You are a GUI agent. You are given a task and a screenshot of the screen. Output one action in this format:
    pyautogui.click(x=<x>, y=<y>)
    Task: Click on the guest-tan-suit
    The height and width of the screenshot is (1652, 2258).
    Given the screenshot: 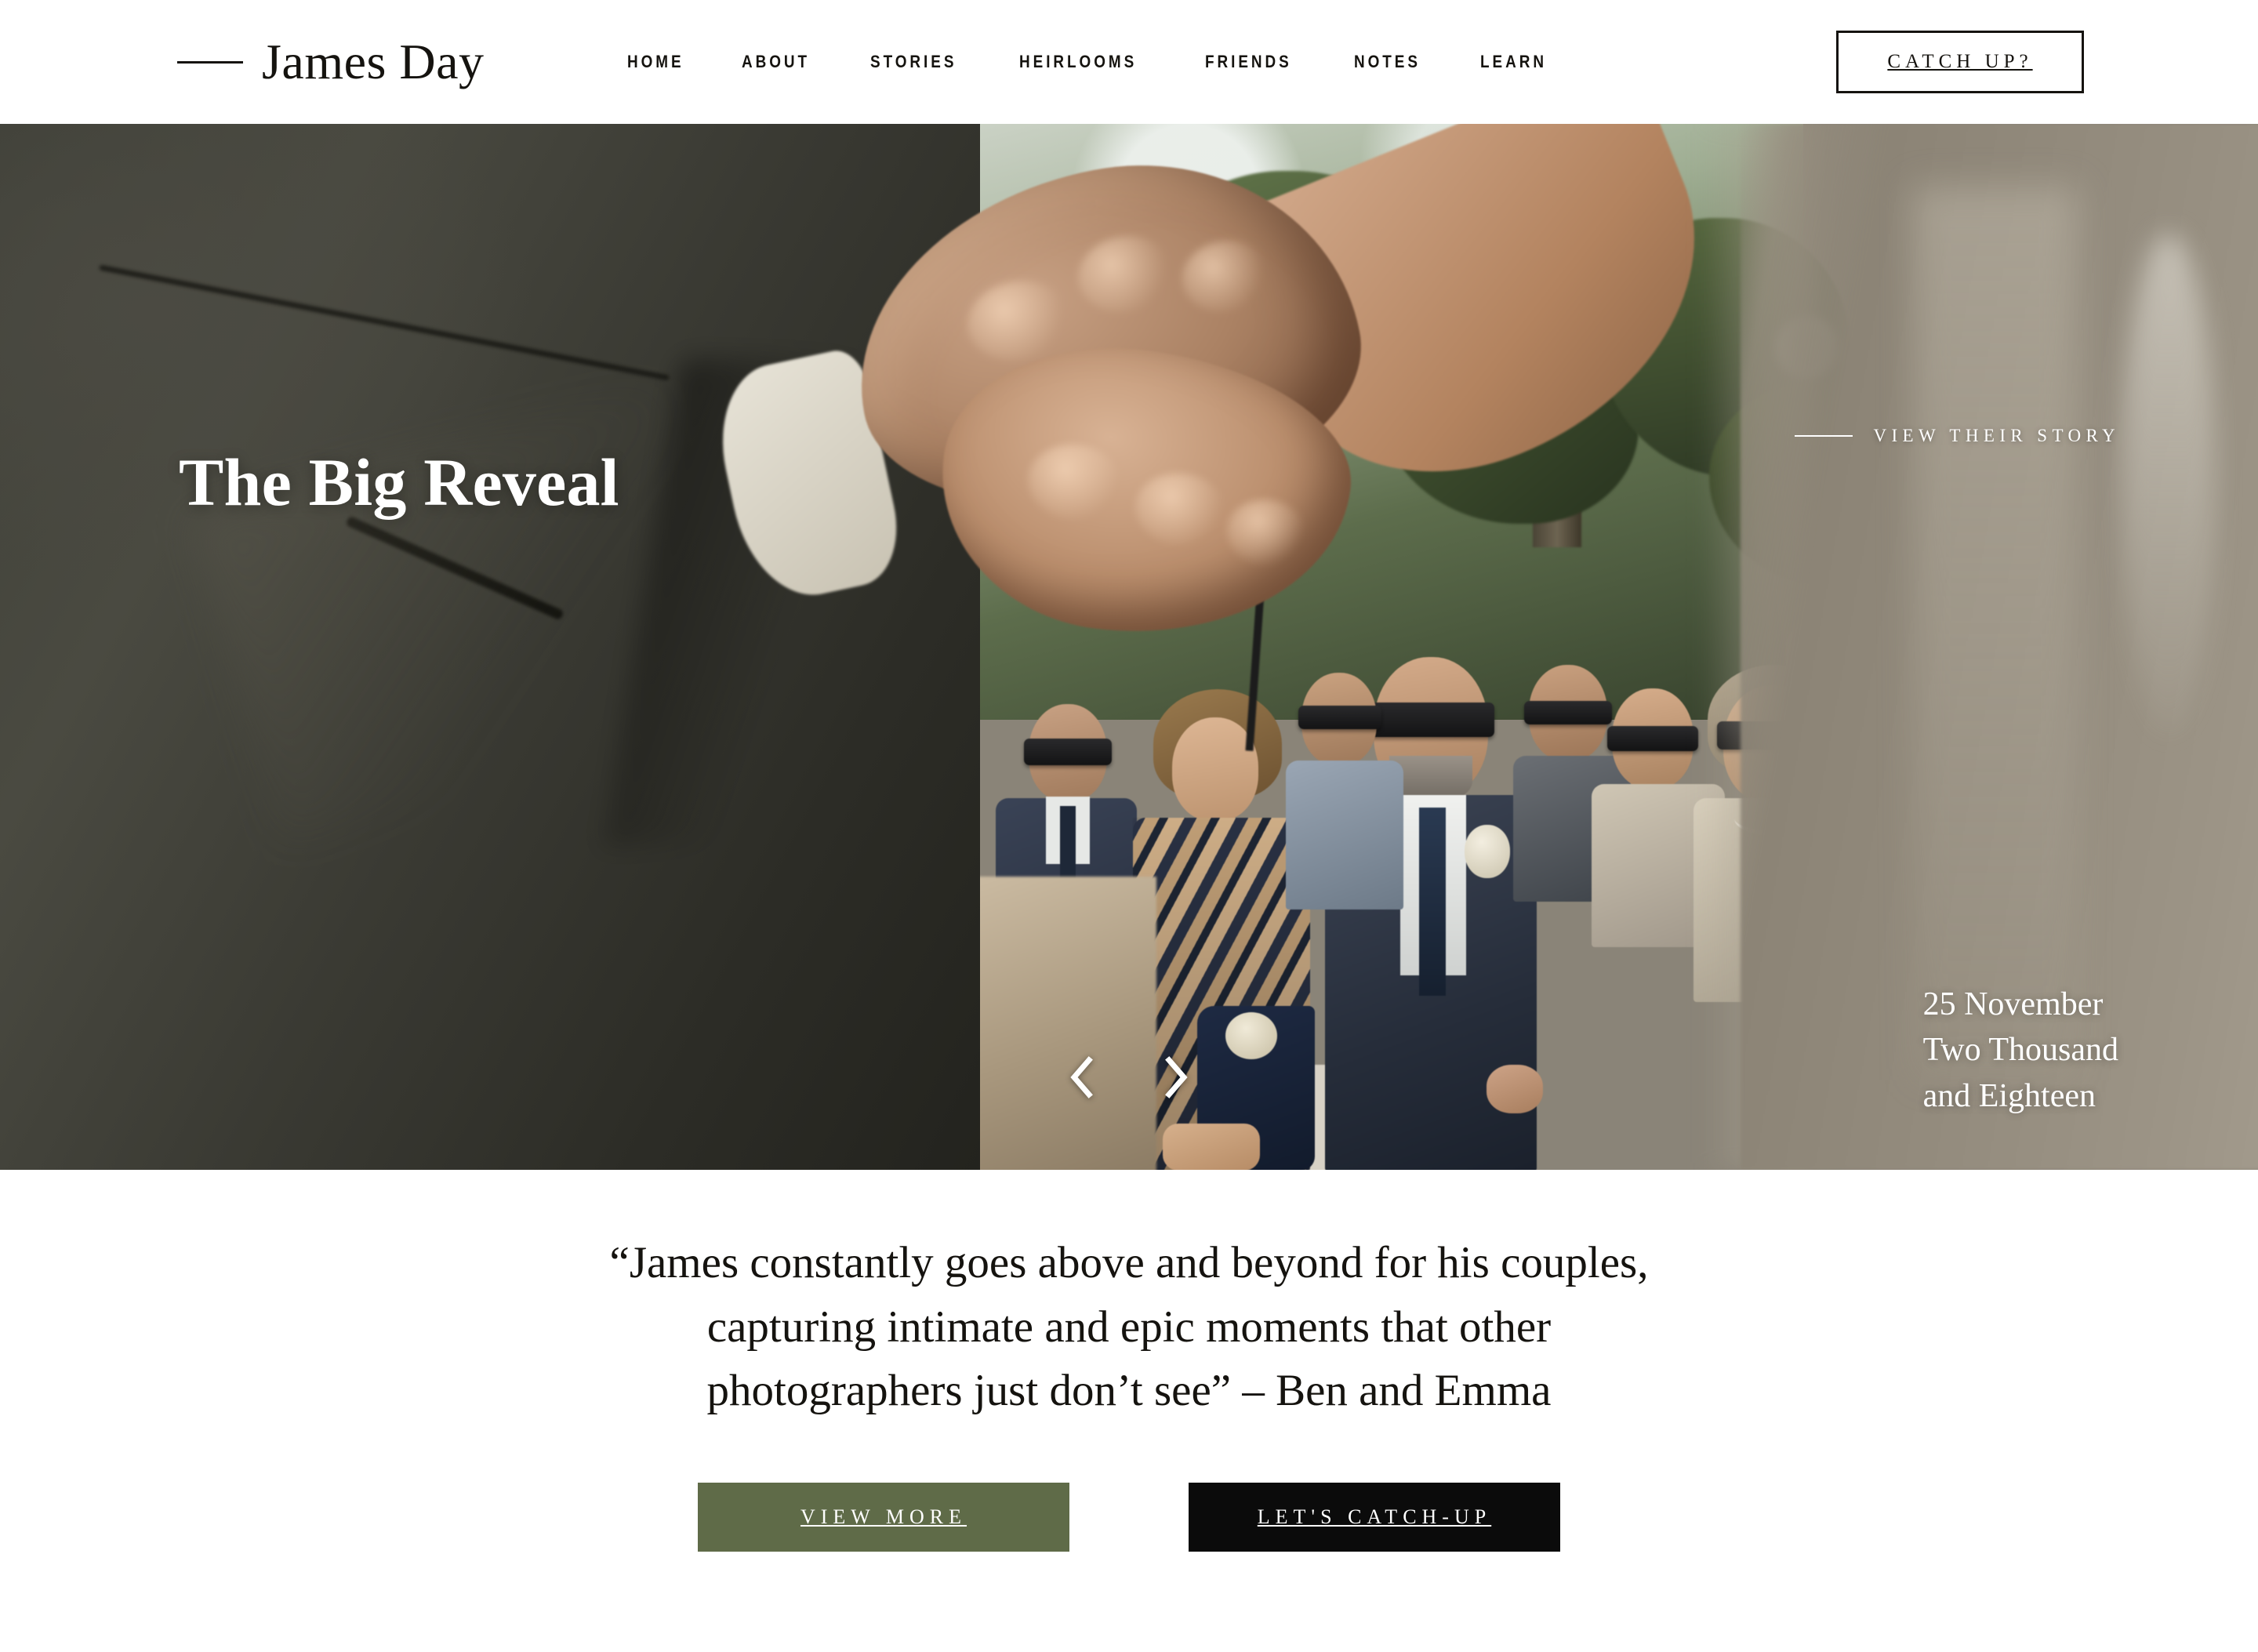 What is the action you would take?
    pyautogui.click(x=1062, y=1023)
    